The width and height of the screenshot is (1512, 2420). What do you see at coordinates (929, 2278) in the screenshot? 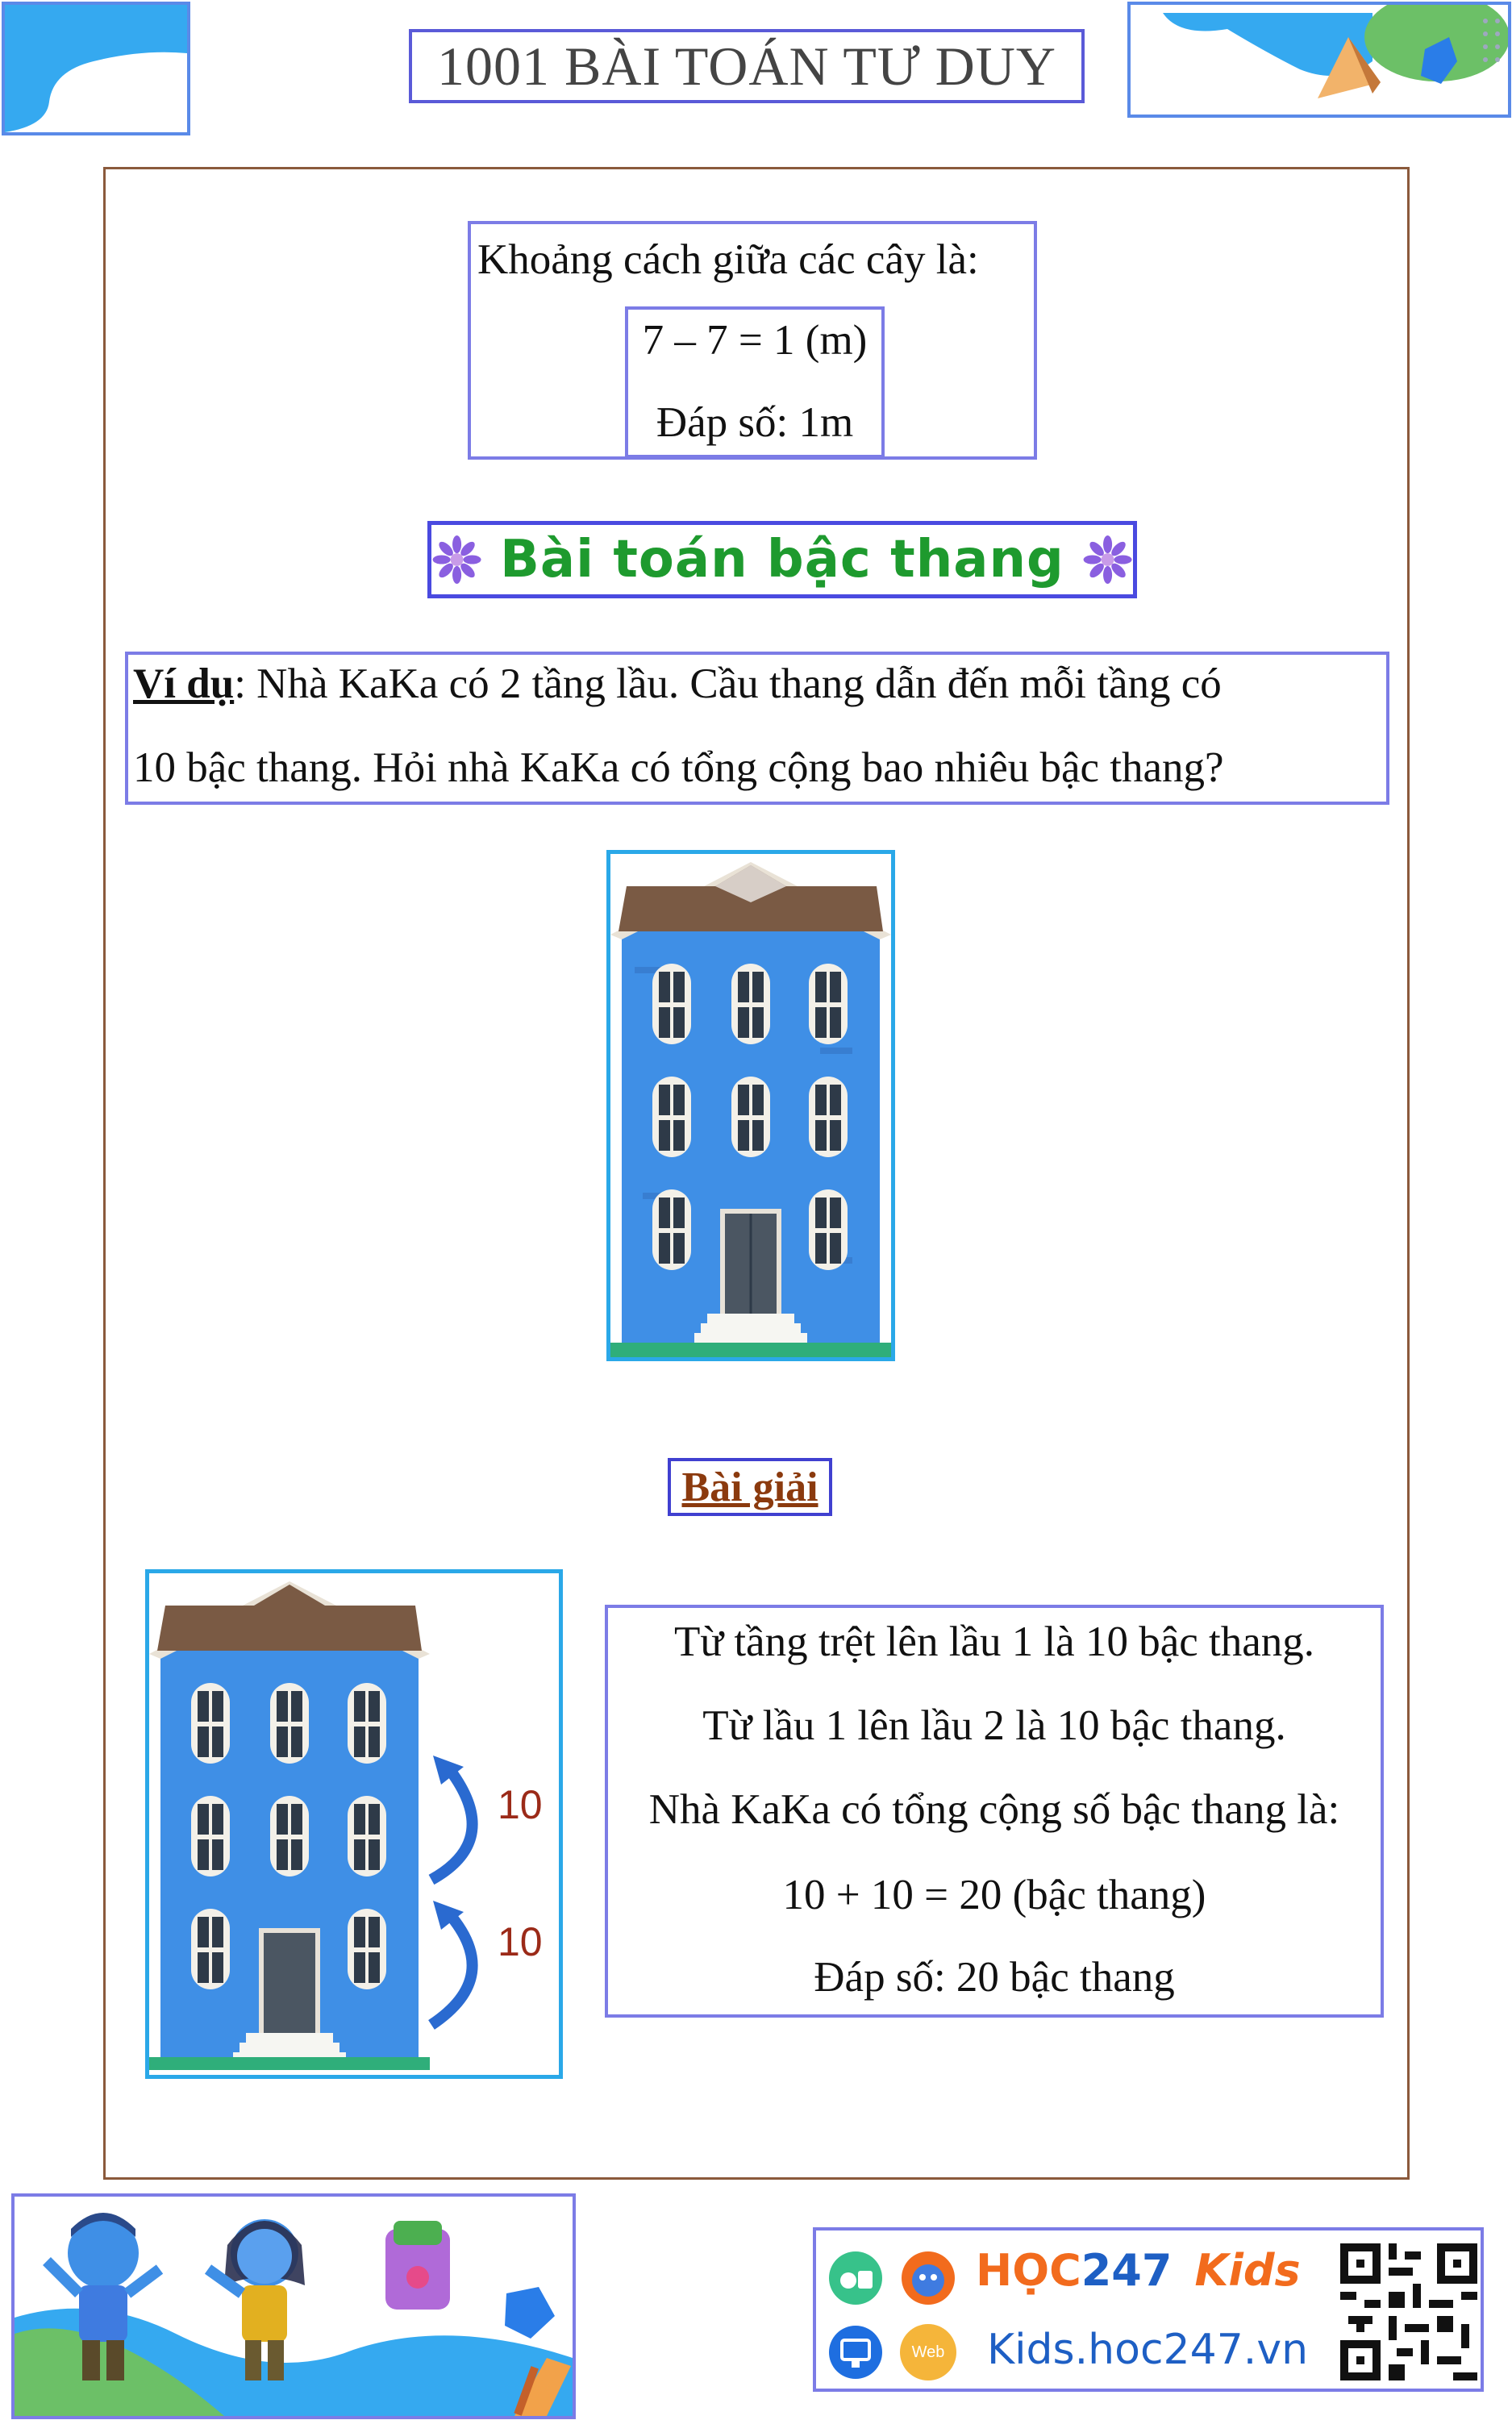
I see `fox-mascot-icon` at bounding box center [929, 2278].